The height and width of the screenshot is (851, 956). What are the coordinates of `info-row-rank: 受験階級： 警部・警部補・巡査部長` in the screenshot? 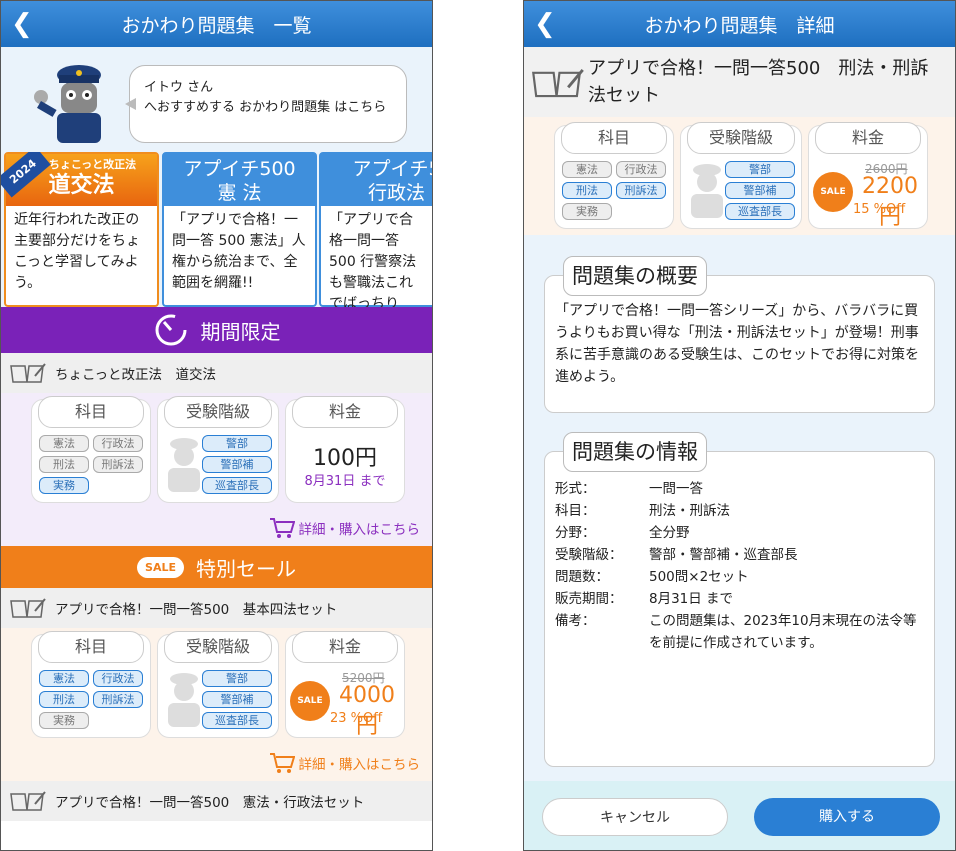 It's located at (676, 555).